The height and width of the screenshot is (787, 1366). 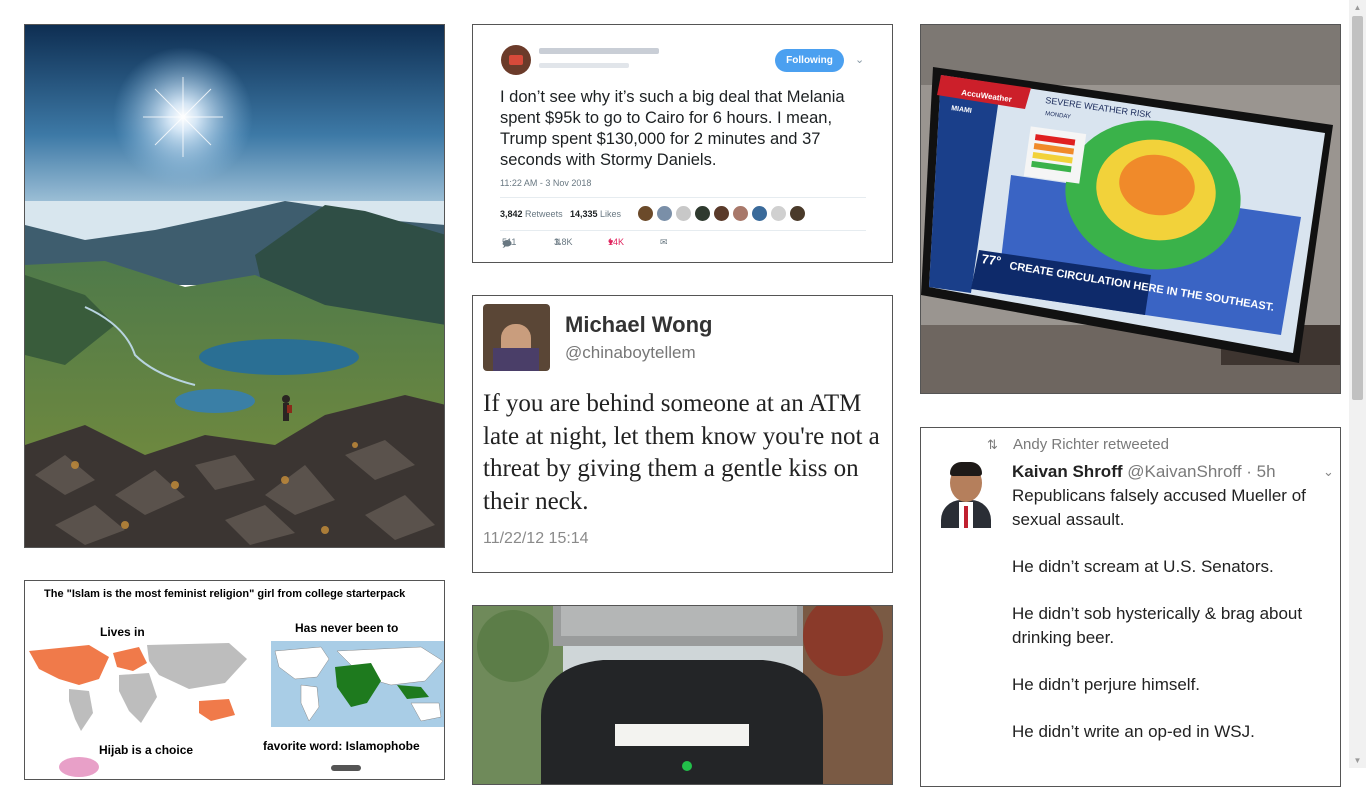 I want to click on following-button: Following, so click(x=809, y=60).